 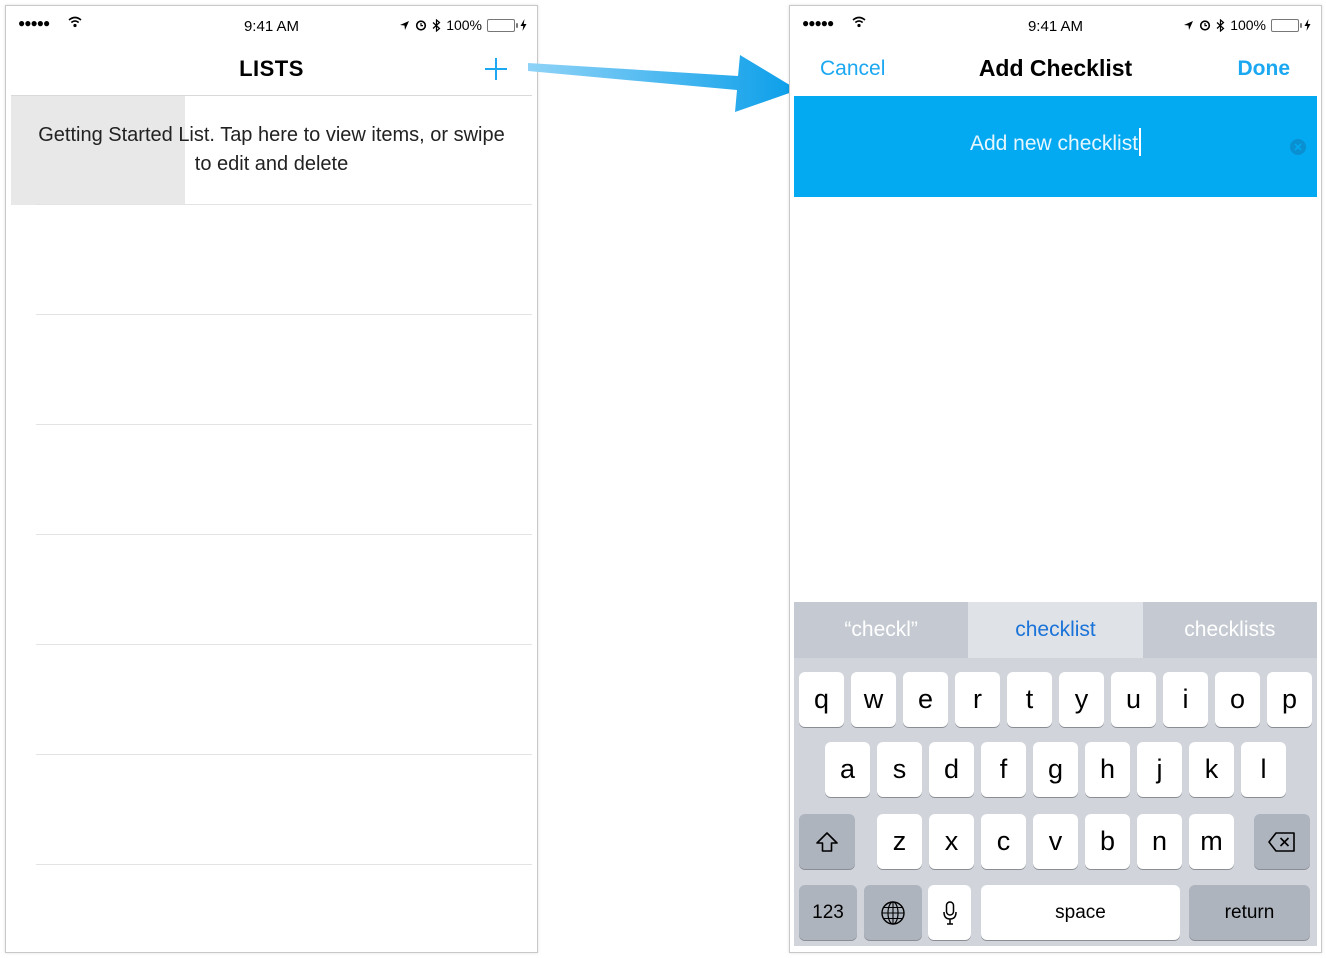 I want to click on suggestion-item: “checkl”, so click(x=881, y=630).